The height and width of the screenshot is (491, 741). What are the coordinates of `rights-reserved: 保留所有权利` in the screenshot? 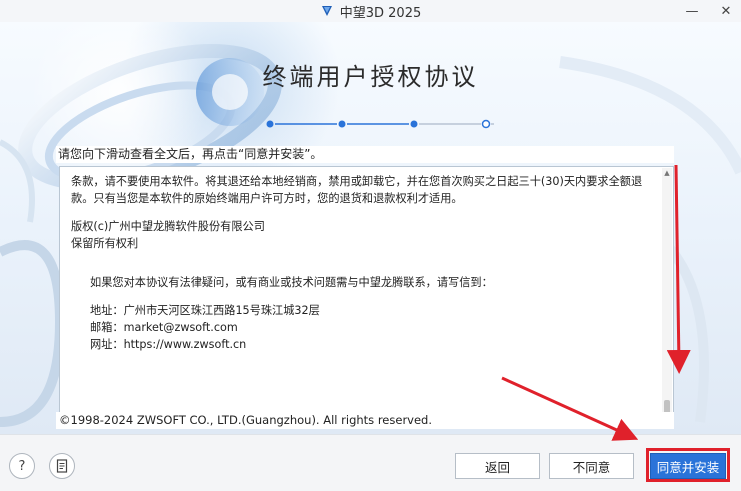 It's located at (105, 243).